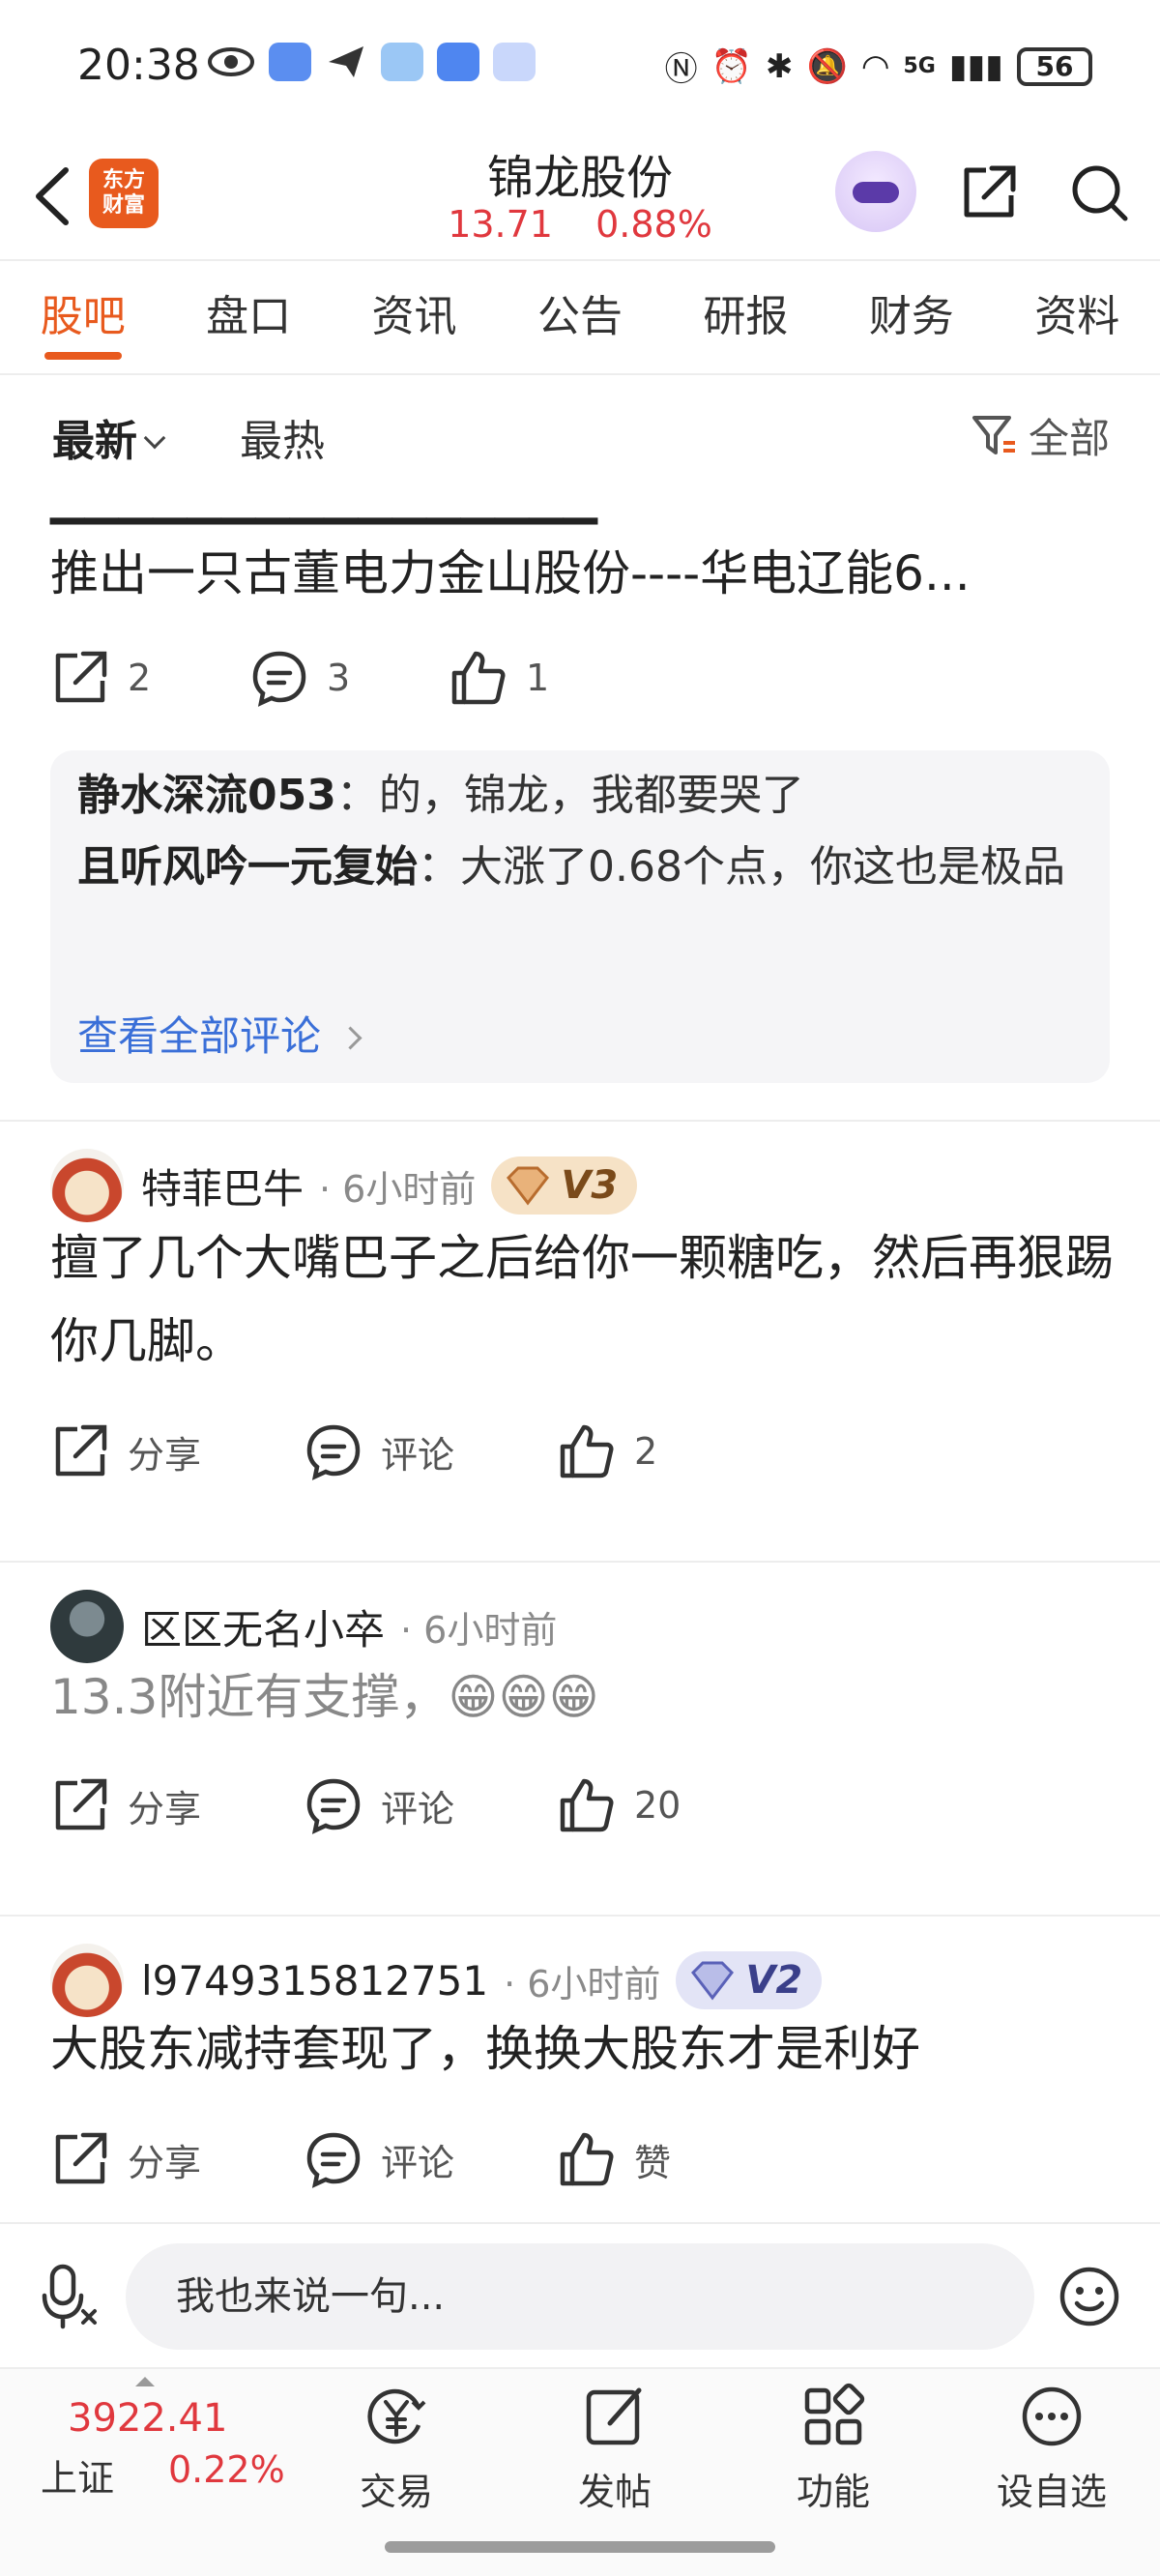 Image resolution: width=1160 pixels, height=2576 pixels. I want to click on like-button: 1, so click(499, 678).